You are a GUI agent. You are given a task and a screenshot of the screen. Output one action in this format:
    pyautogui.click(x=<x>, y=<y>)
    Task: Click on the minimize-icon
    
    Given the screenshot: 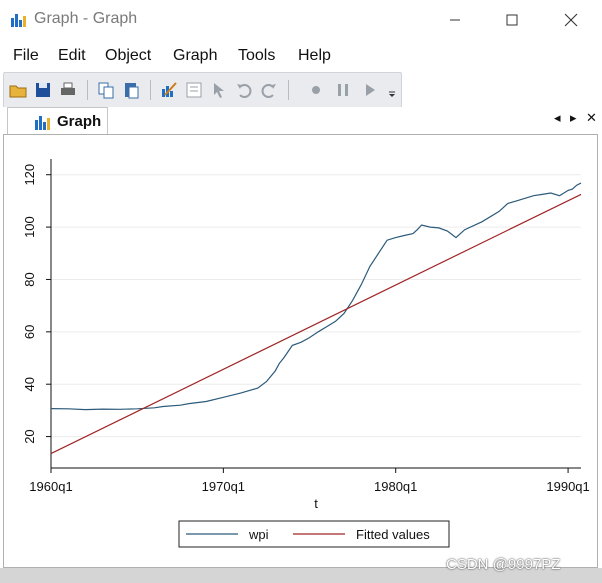 What is the action you would take?
    pyautogui.click(x=455, y=20)
    